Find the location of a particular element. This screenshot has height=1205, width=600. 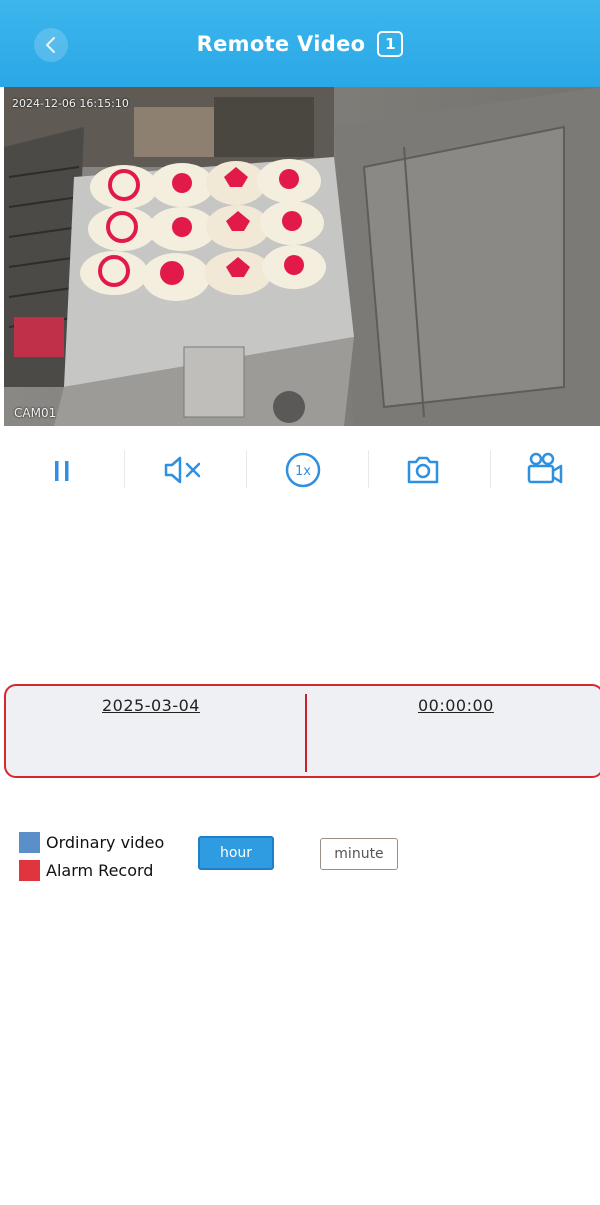

legend-item-ordinary: Ordinary video is located at coordinates (91, 842).